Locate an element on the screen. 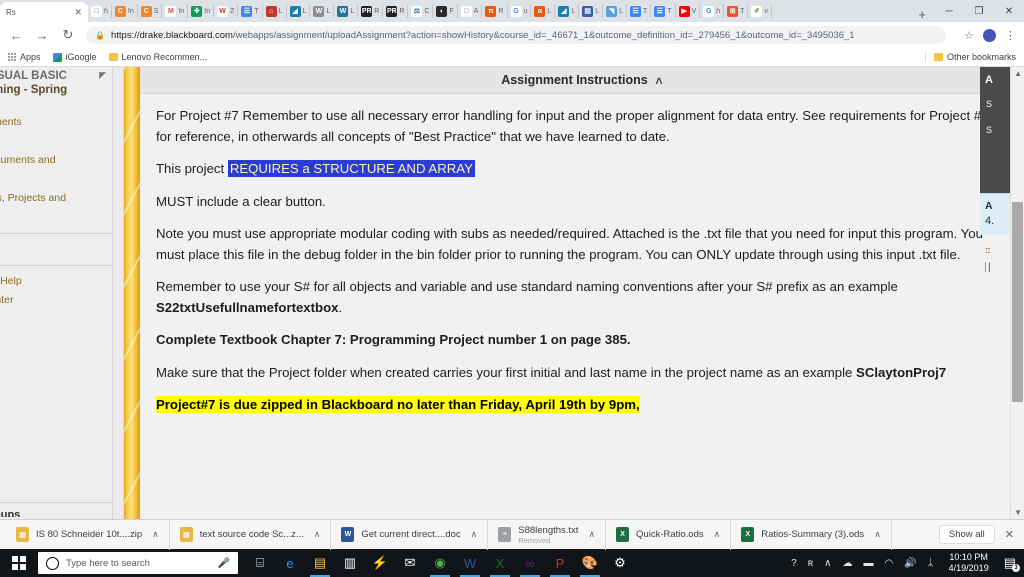 The width and height of the screenshot is (1024, 577). start-button is located at coordinates (19, 563).